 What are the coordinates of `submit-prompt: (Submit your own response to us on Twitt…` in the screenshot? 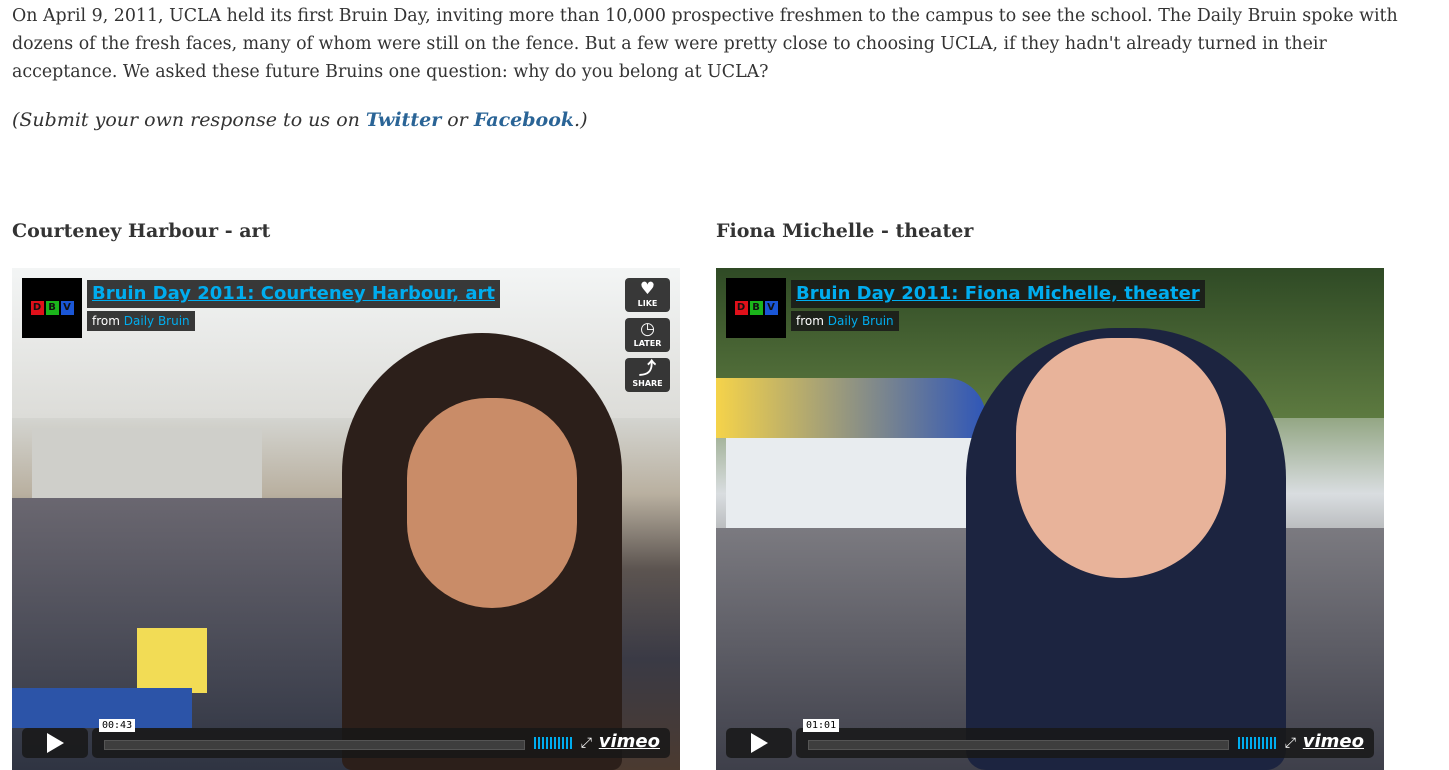 It's located at (299, 120).